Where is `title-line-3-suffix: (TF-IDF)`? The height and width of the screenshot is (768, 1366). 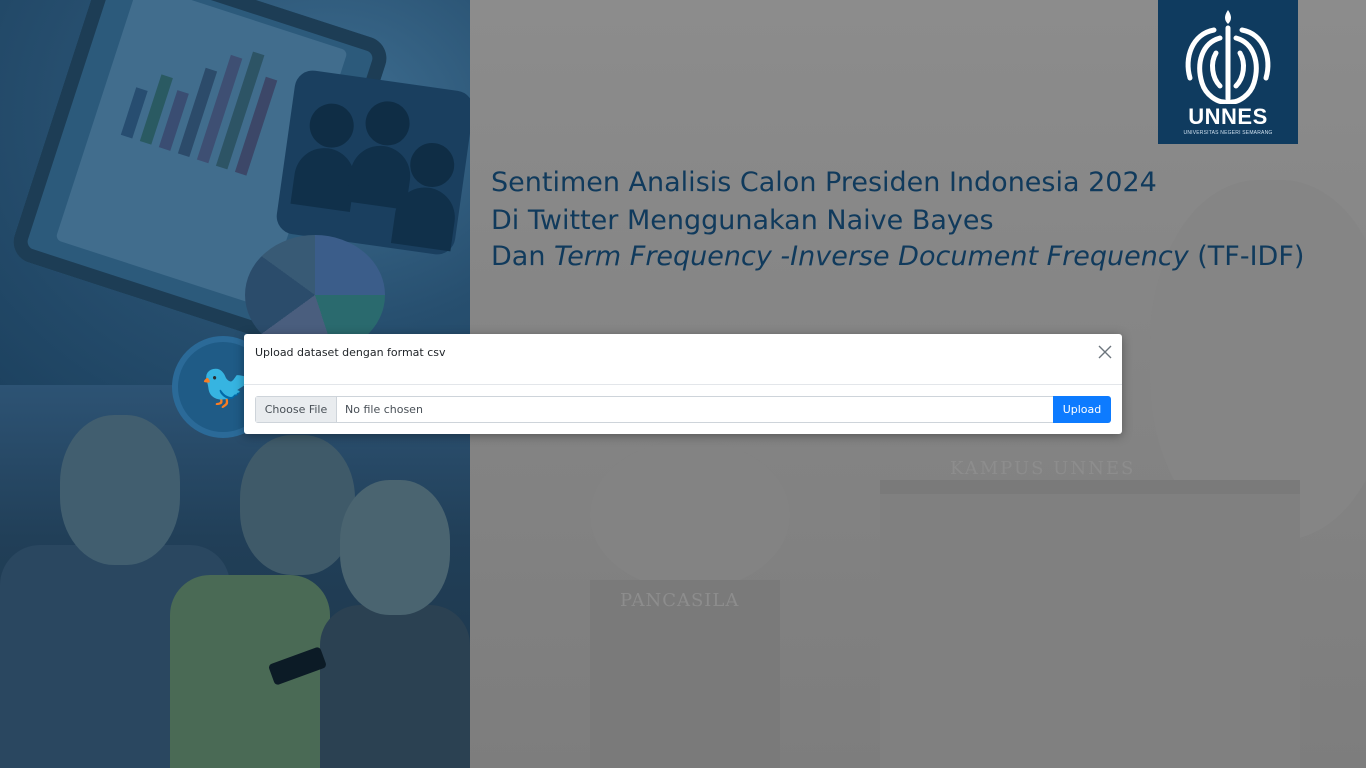
title-line-3-suffix: (TF-IDF) is located at coordinates (1246, 256).